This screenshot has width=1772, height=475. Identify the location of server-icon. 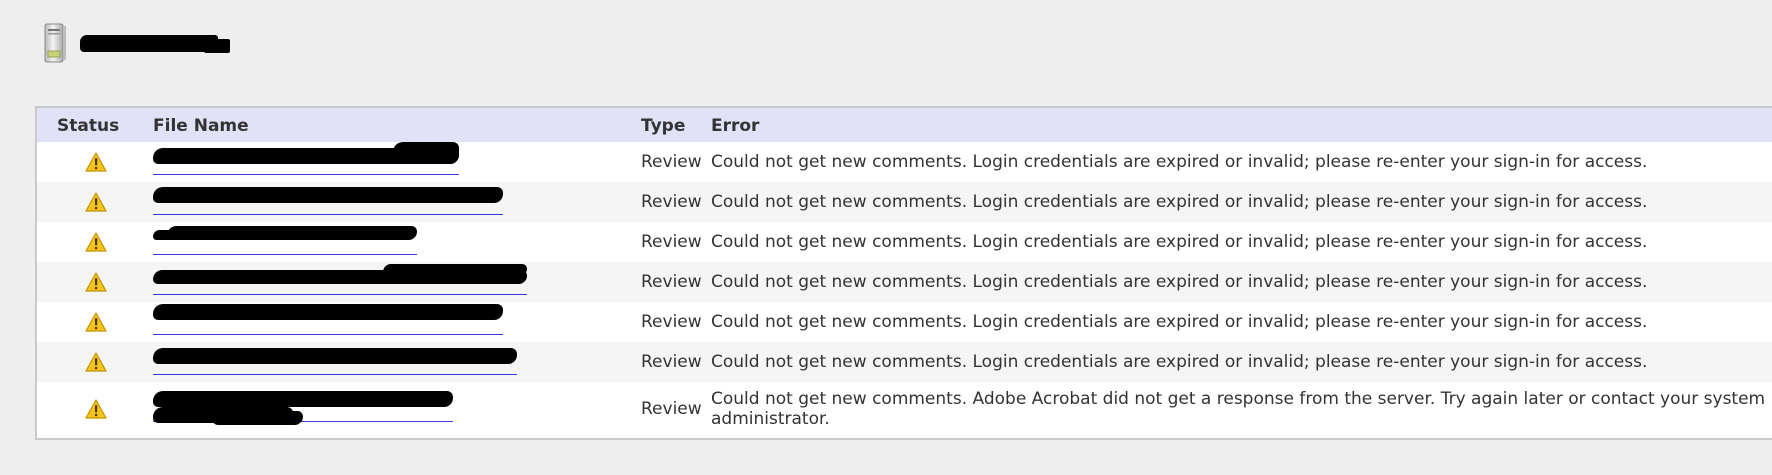
(55, 43).